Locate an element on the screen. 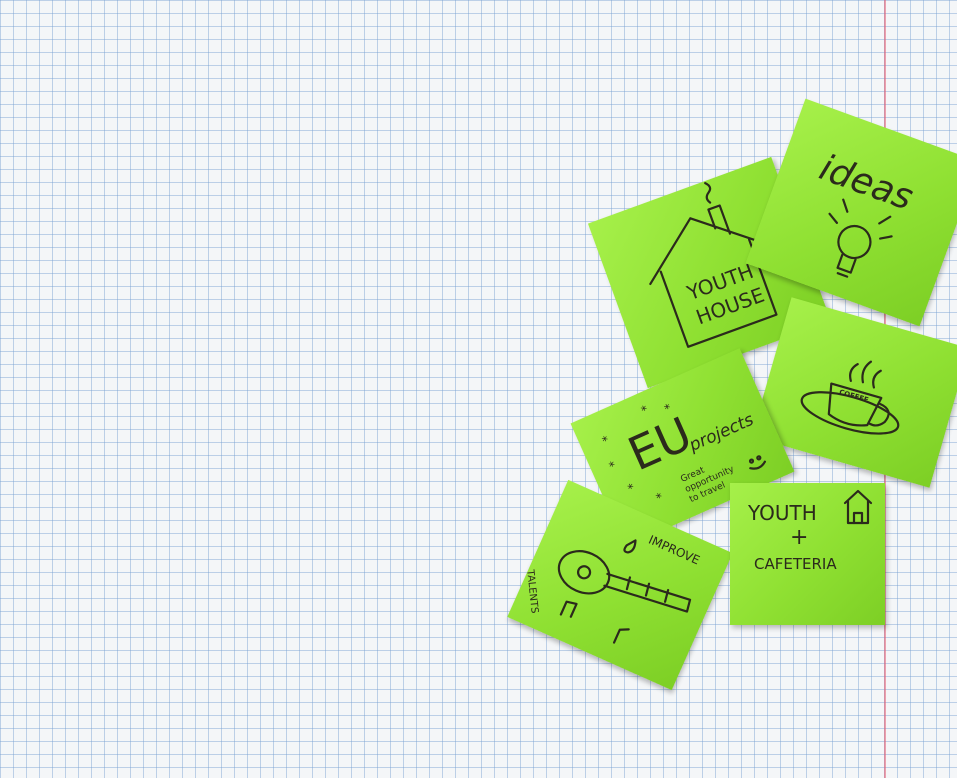 The image size is (957, 778). cafeteria-label: CAFETERIA is located at coordinates (795, 564).